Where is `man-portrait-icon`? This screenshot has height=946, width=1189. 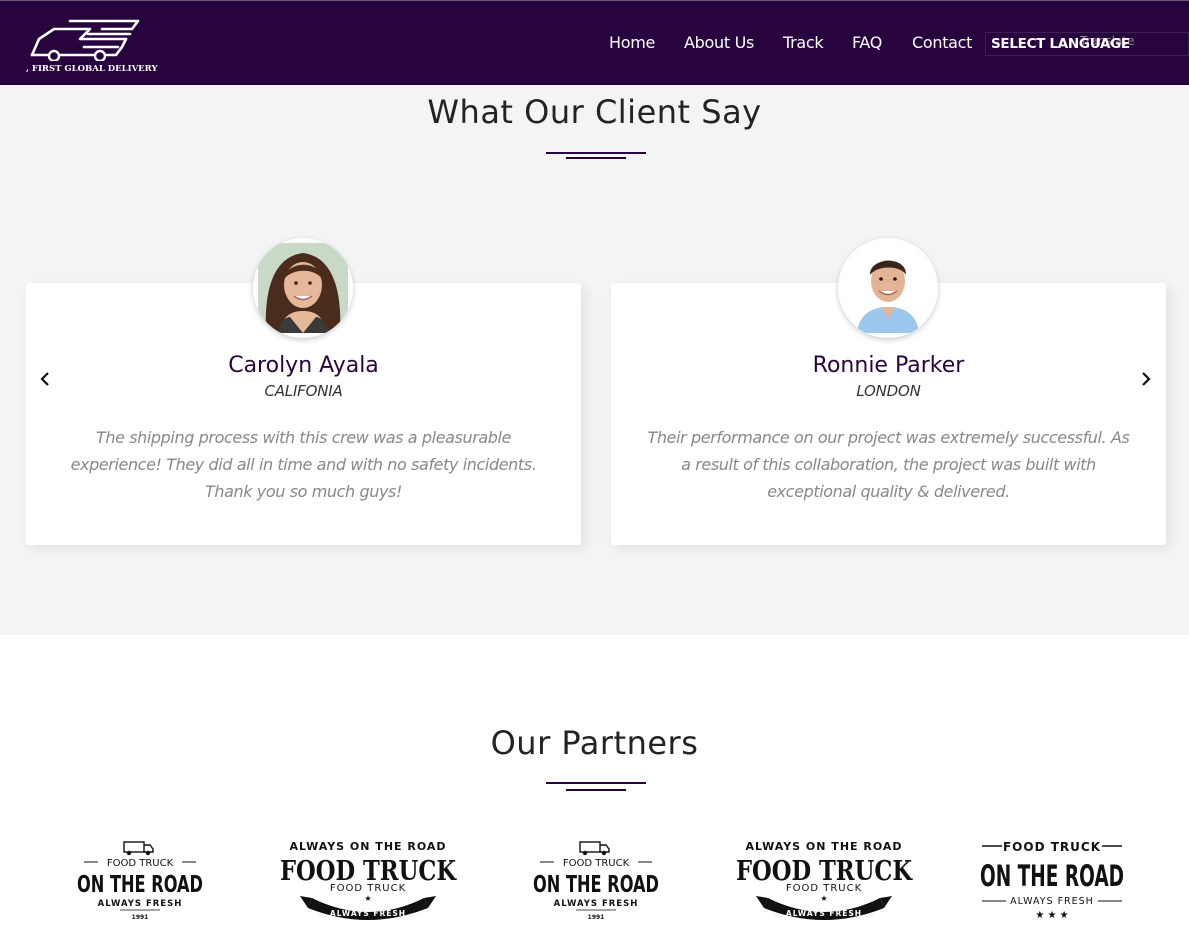
man-portrait-icon is located at coordinates (888, 288).